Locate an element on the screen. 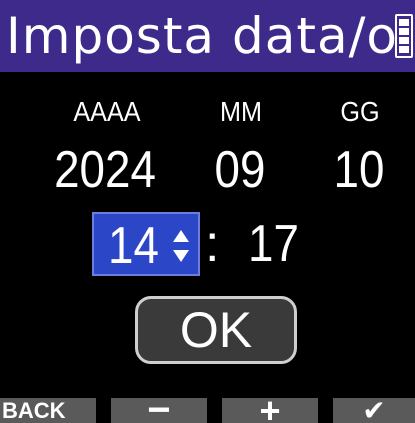 This screenshot has width=415, height=423. plus-button: + is located at coordinates (270, 410).